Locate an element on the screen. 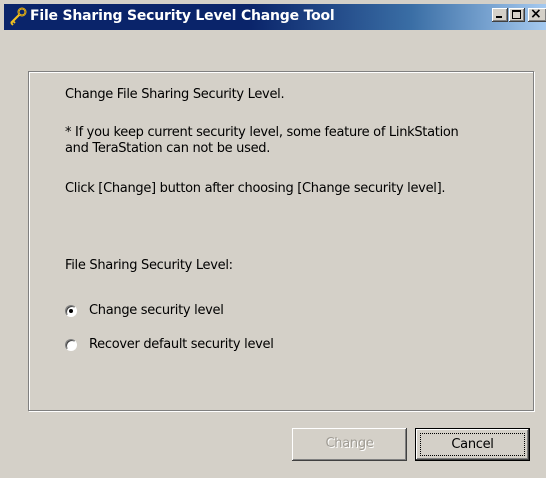  dialog-heading: Change File Sharing Security Level. is located at coordinates (175, 94).